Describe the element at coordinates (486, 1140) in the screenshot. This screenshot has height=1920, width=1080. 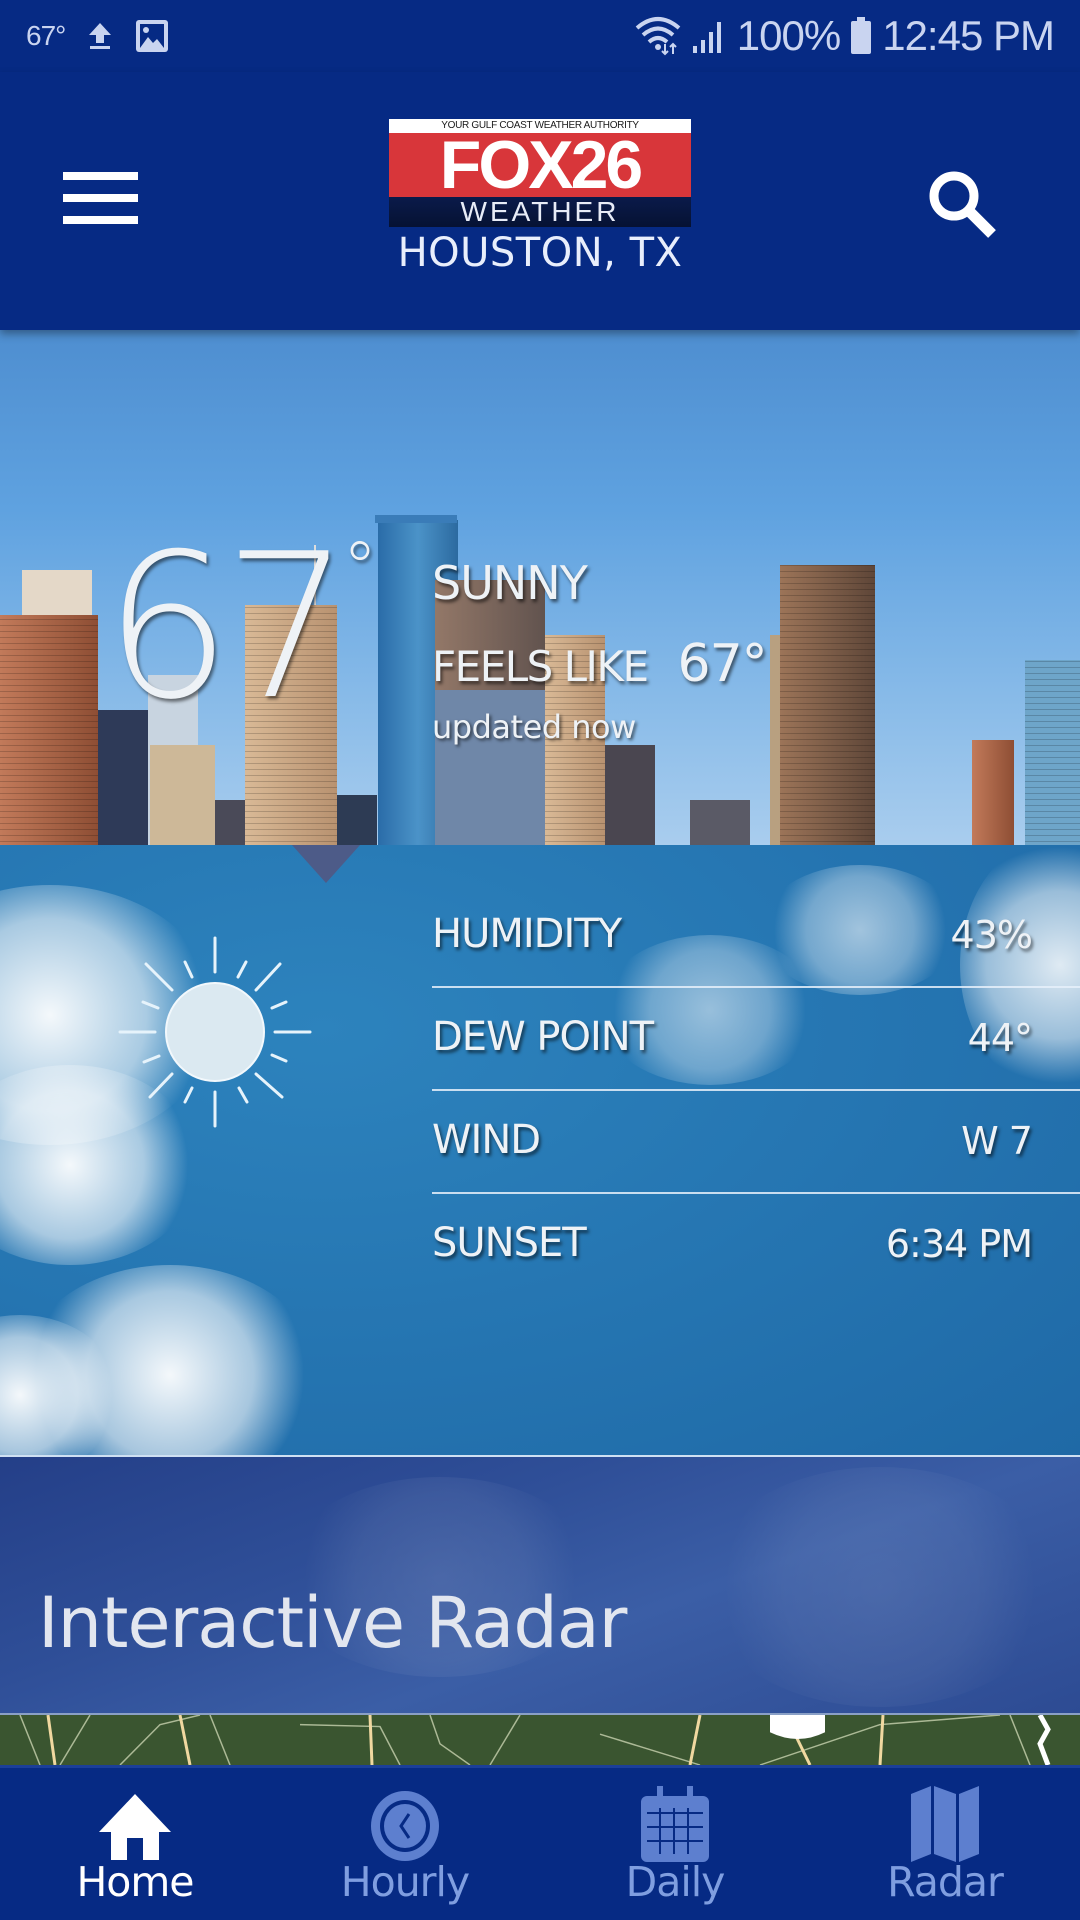
I see `metric-label: WIND` at that location.